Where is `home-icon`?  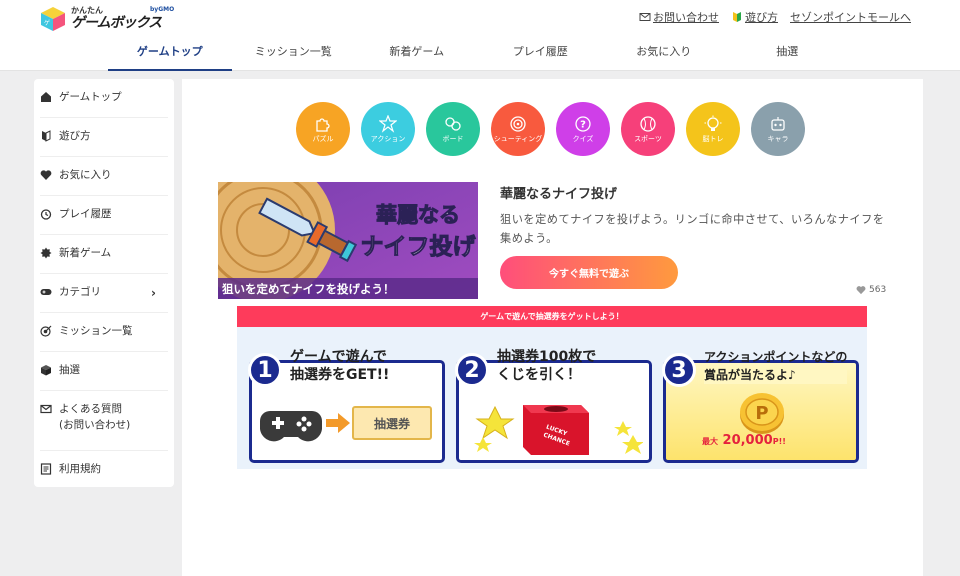 home-icon is located at coordinates (46, 97).